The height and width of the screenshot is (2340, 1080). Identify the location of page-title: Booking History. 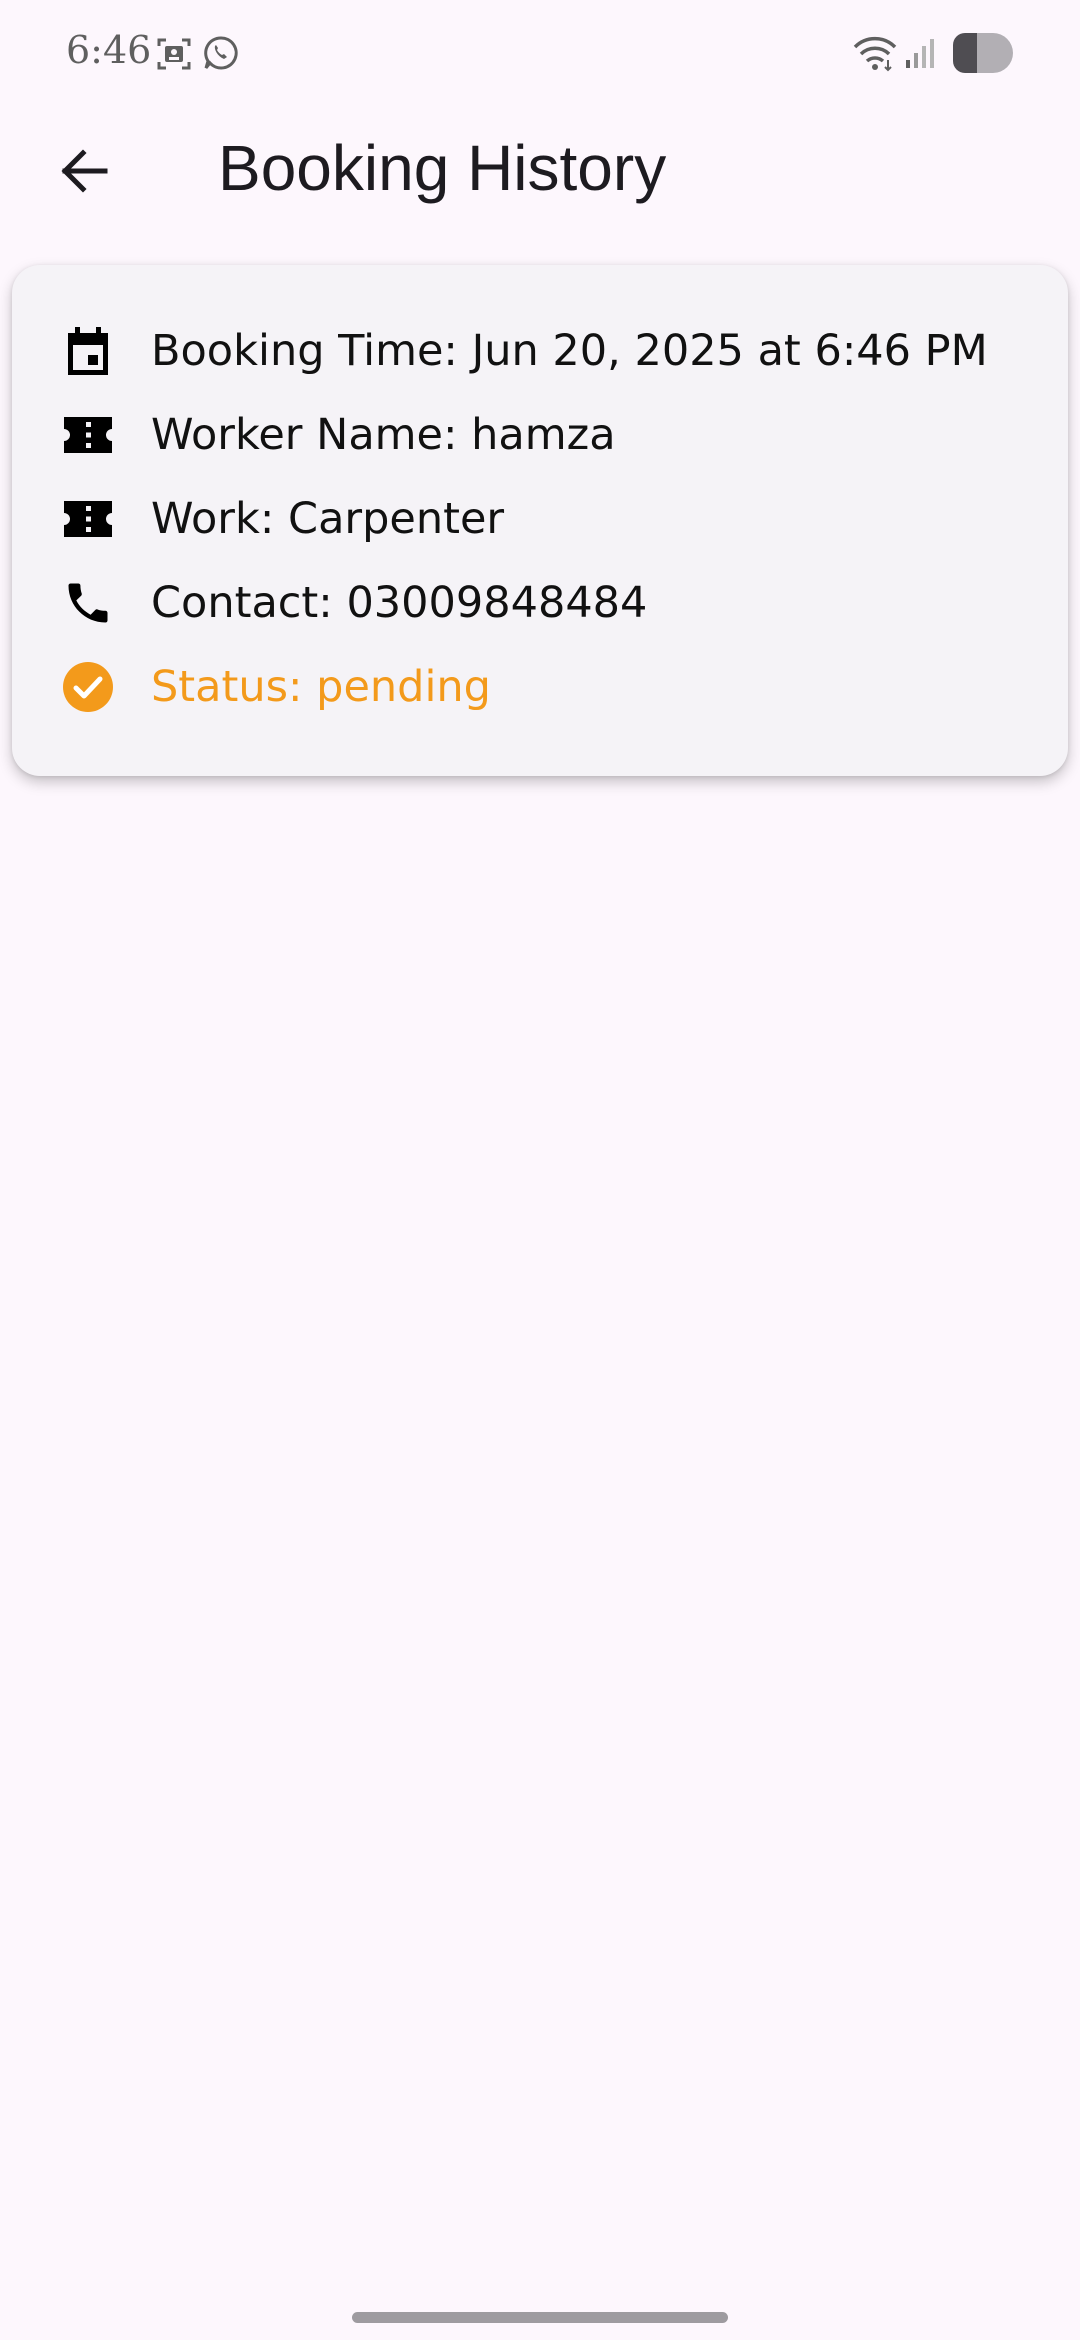
(442, 168).